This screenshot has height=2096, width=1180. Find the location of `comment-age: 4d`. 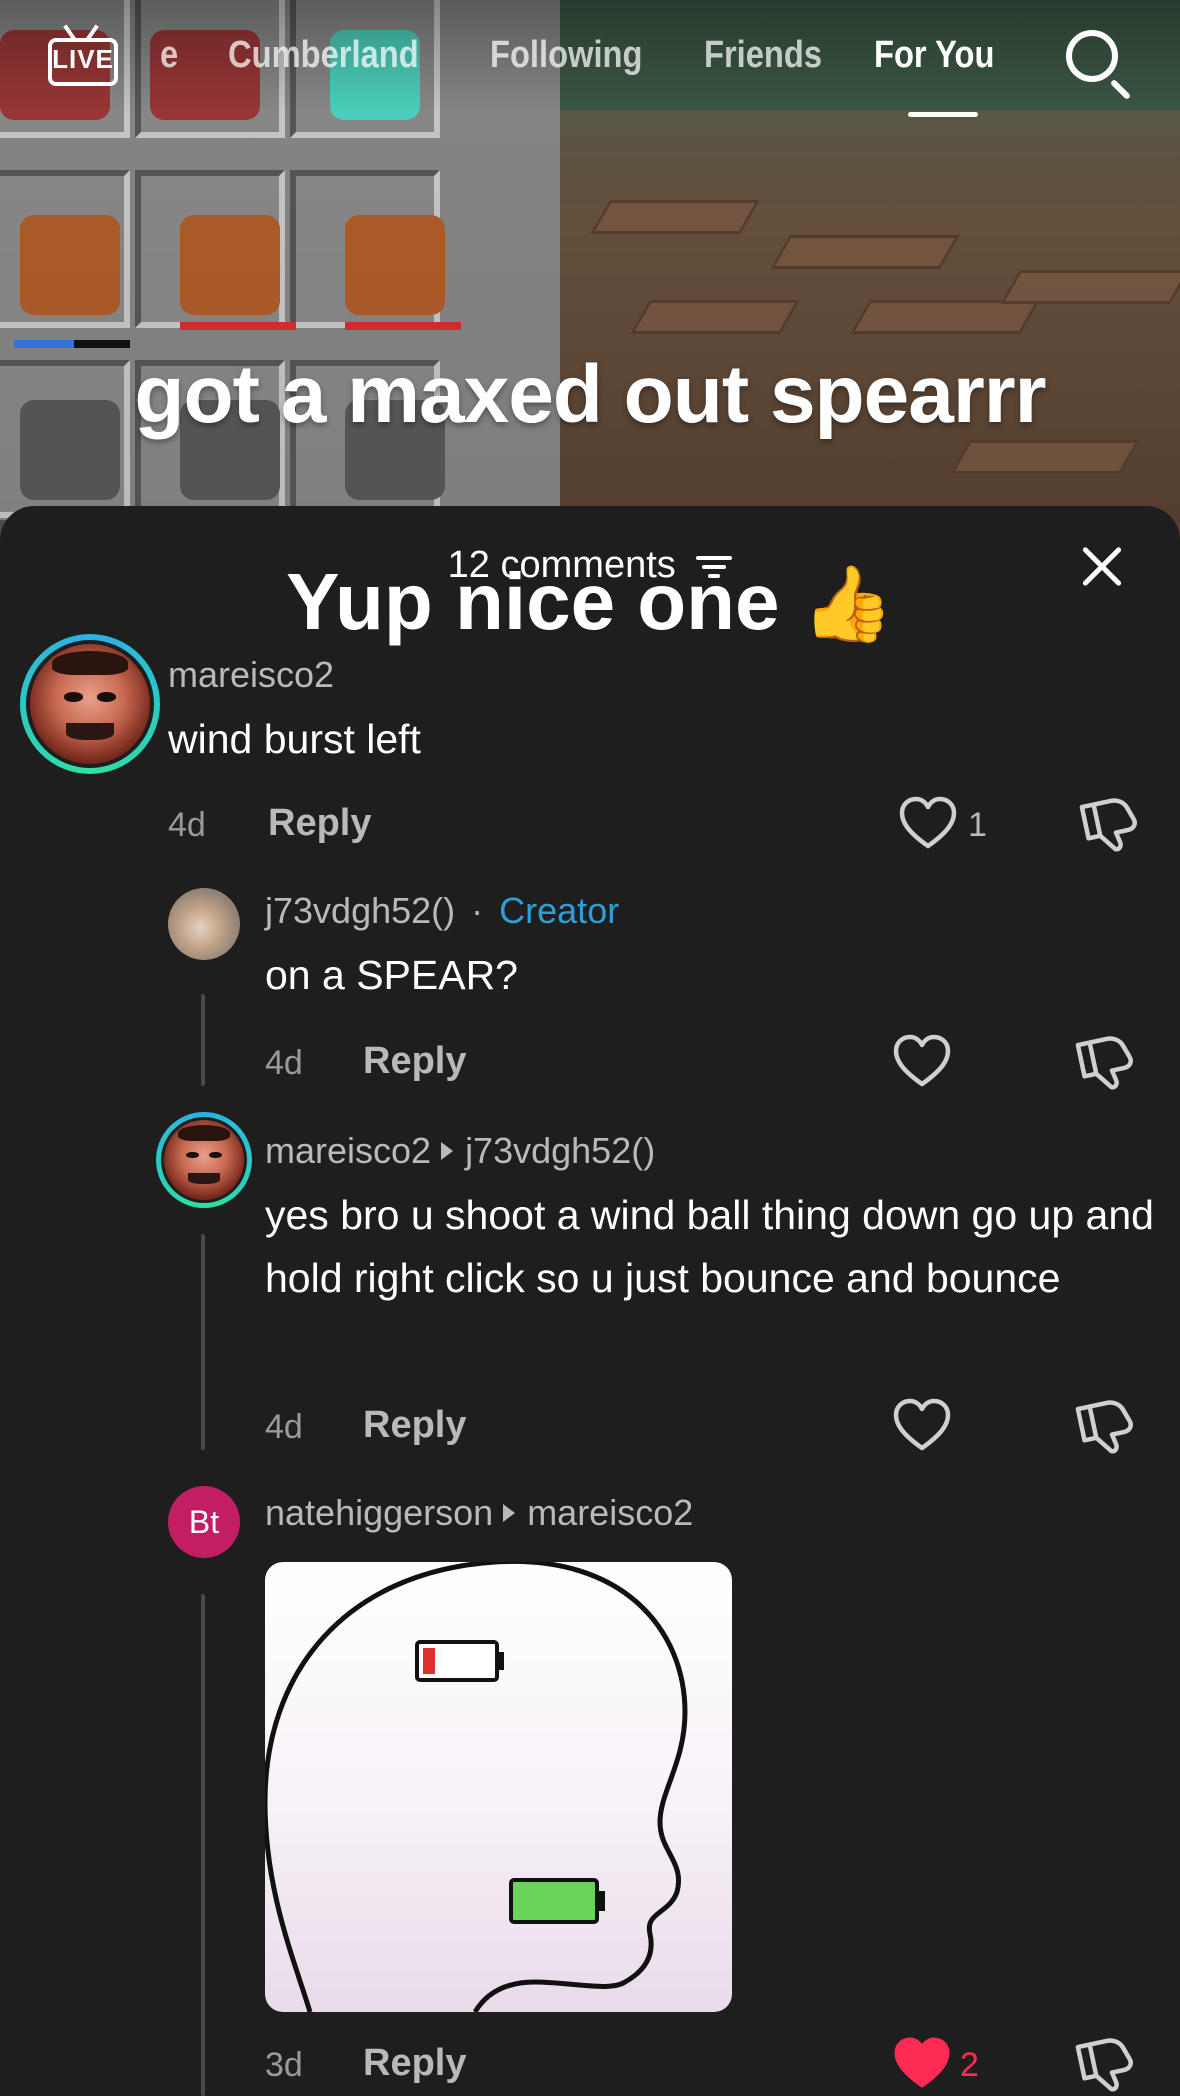

comment-age: 4d is located at coordinates (187, 825).